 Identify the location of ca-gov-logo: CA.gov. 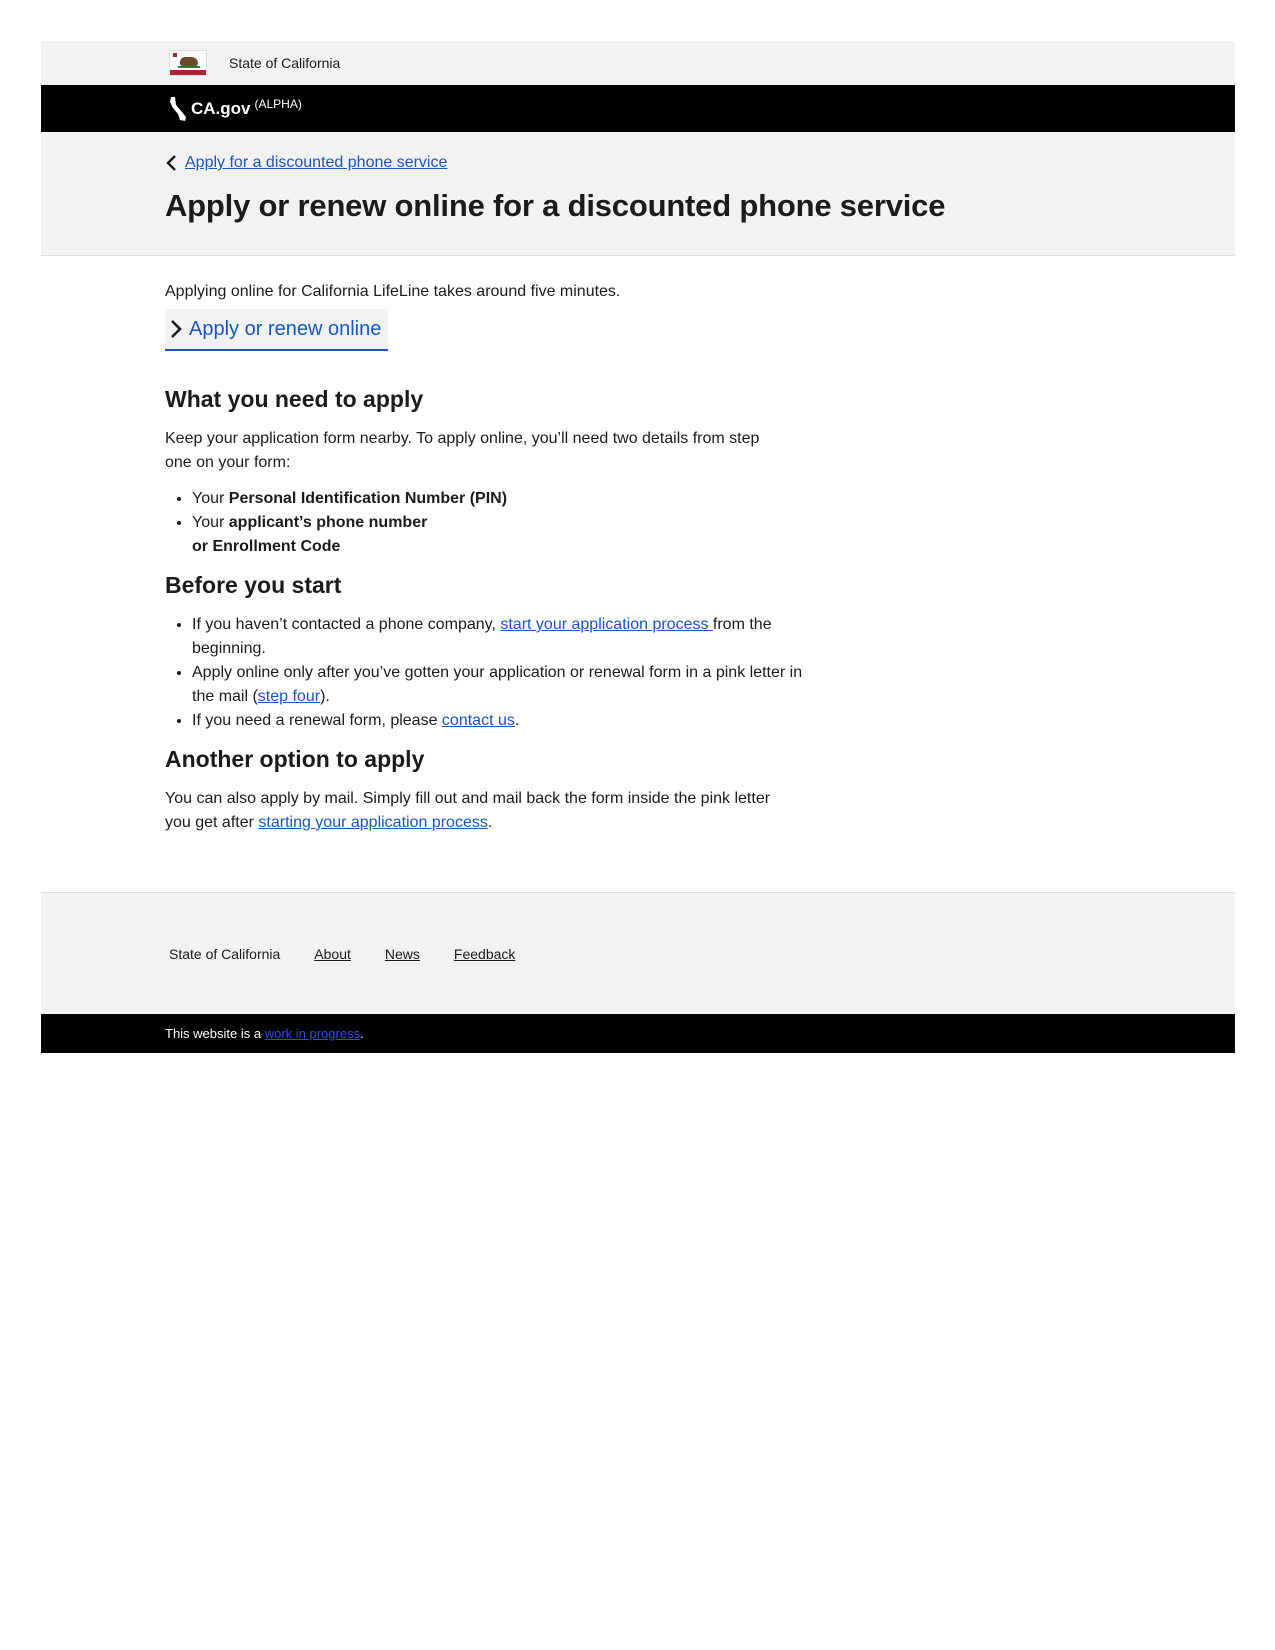
(221, 109).